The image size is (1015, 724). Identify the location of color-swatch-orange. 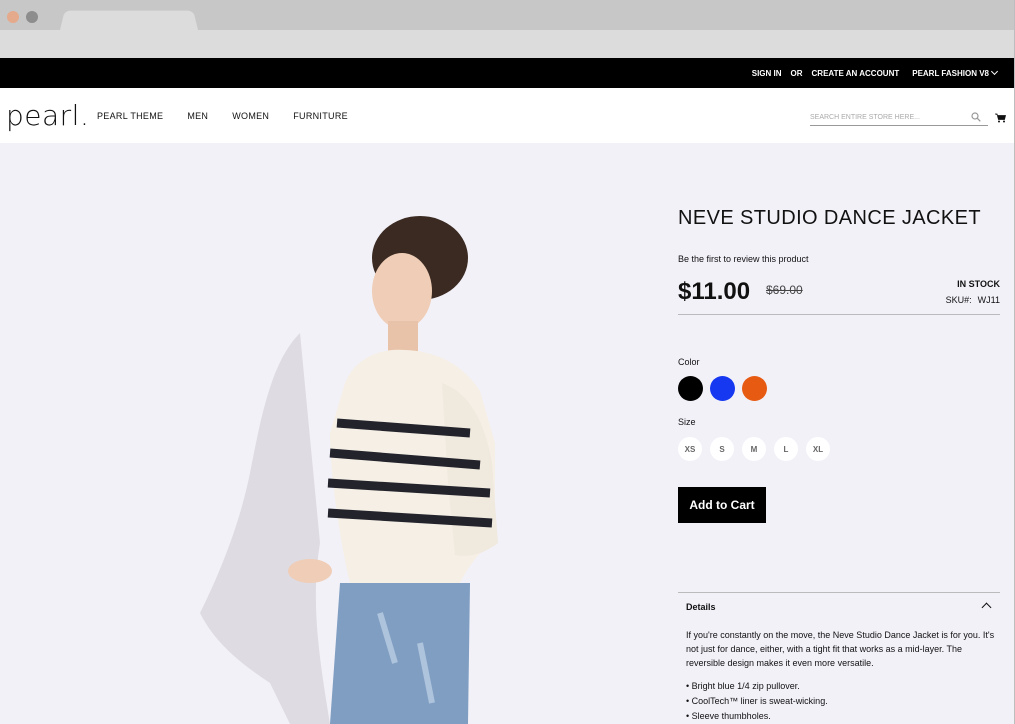
(754, 388).